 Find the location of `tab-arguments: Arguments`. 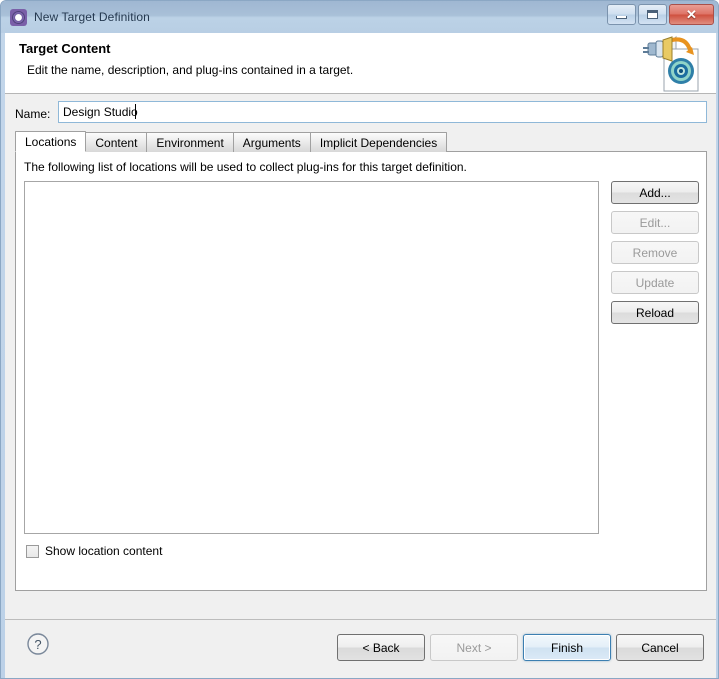

tab-arguments: Arguments is located at coordinates (271, 142).